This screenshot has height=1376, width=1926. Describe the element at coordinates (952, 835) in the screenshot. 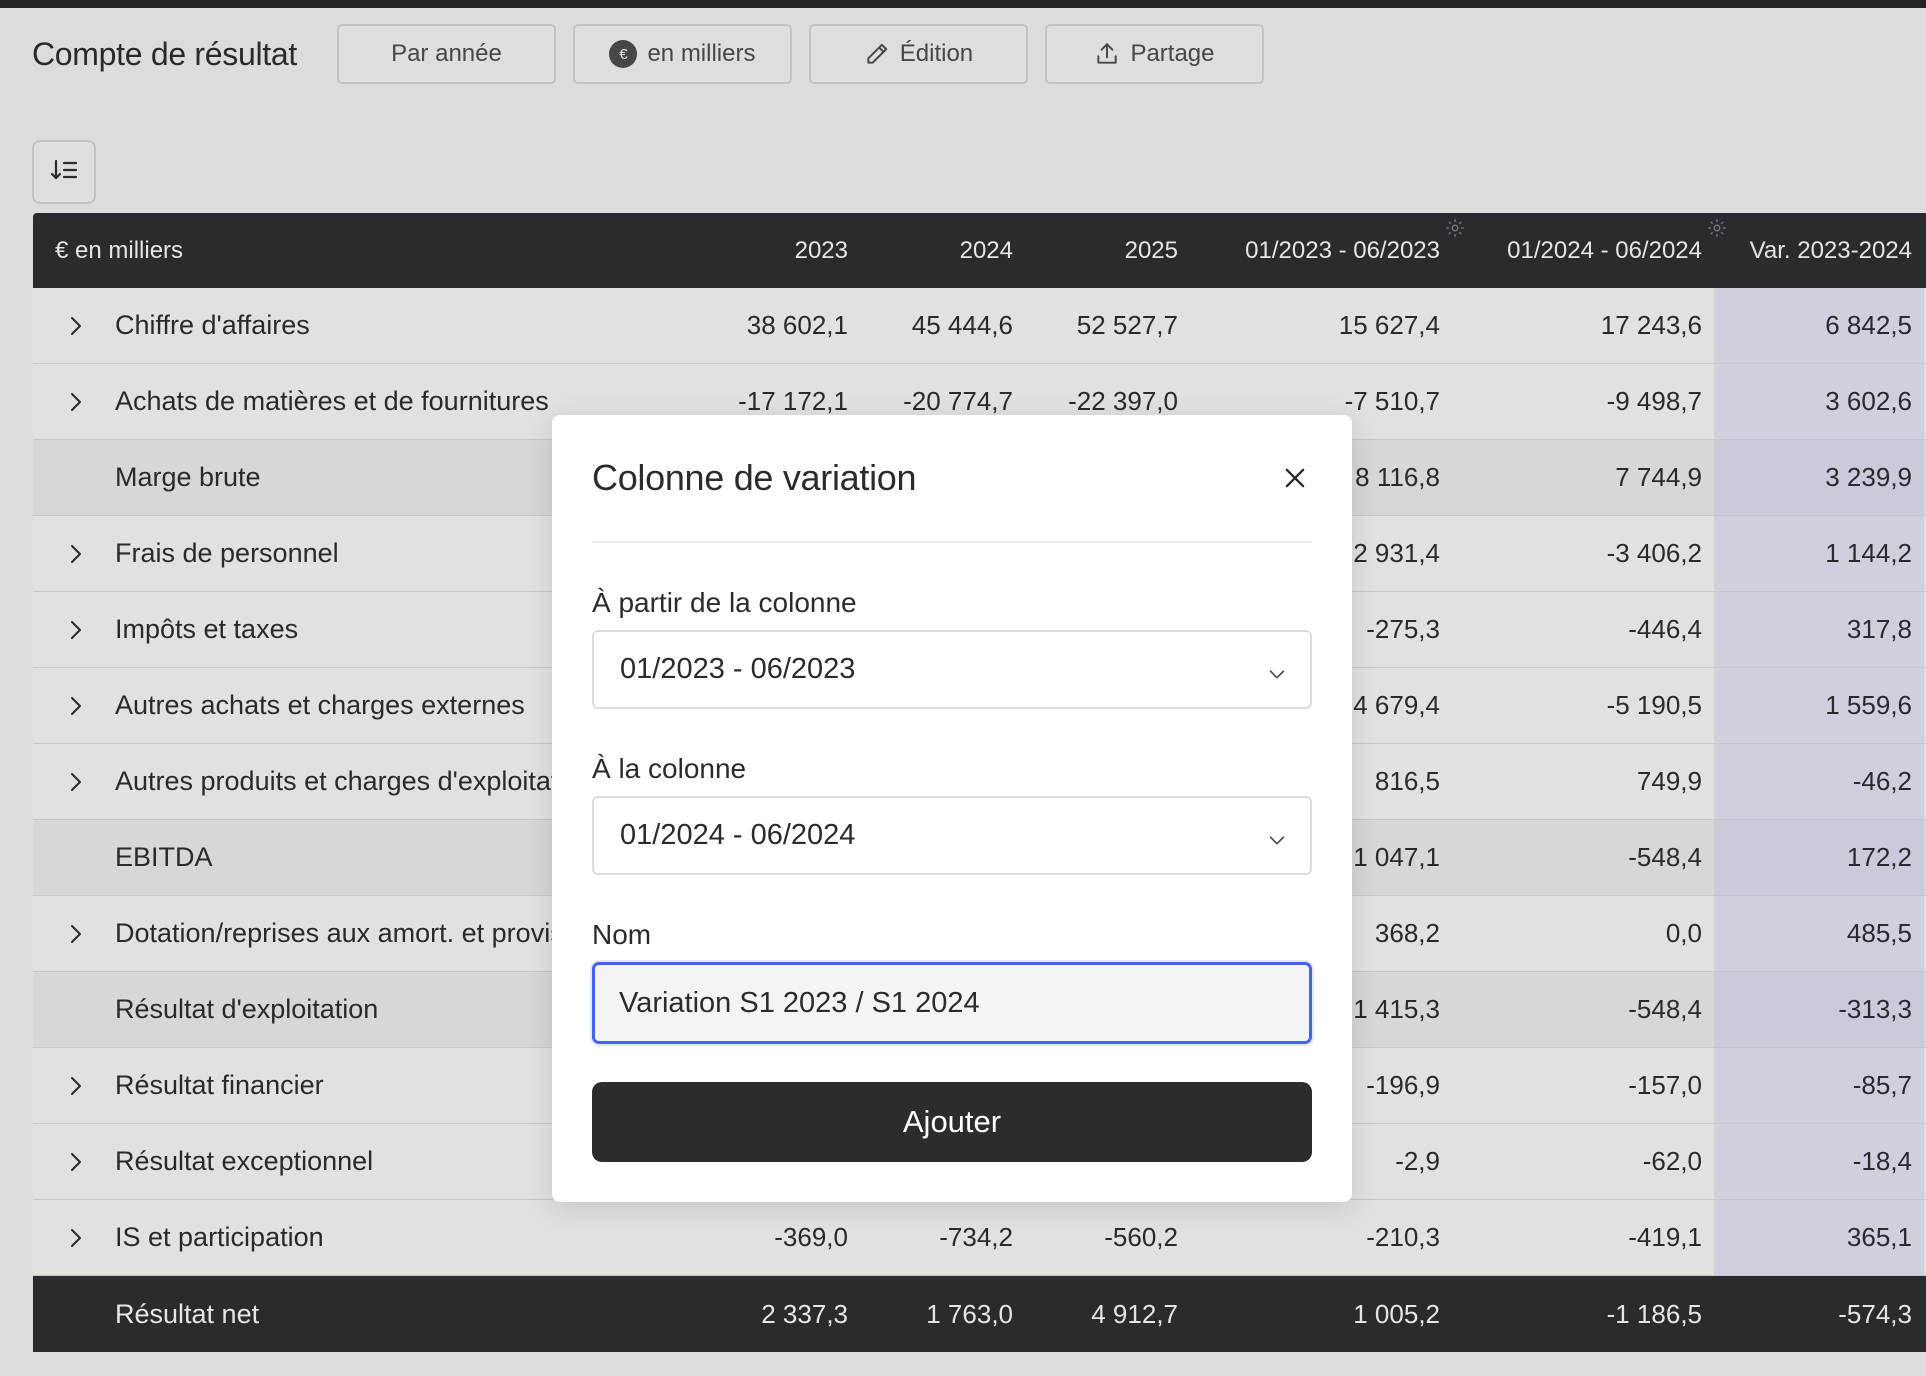

I see `to-column-select: 01/2024 - 06/2024` at that location.